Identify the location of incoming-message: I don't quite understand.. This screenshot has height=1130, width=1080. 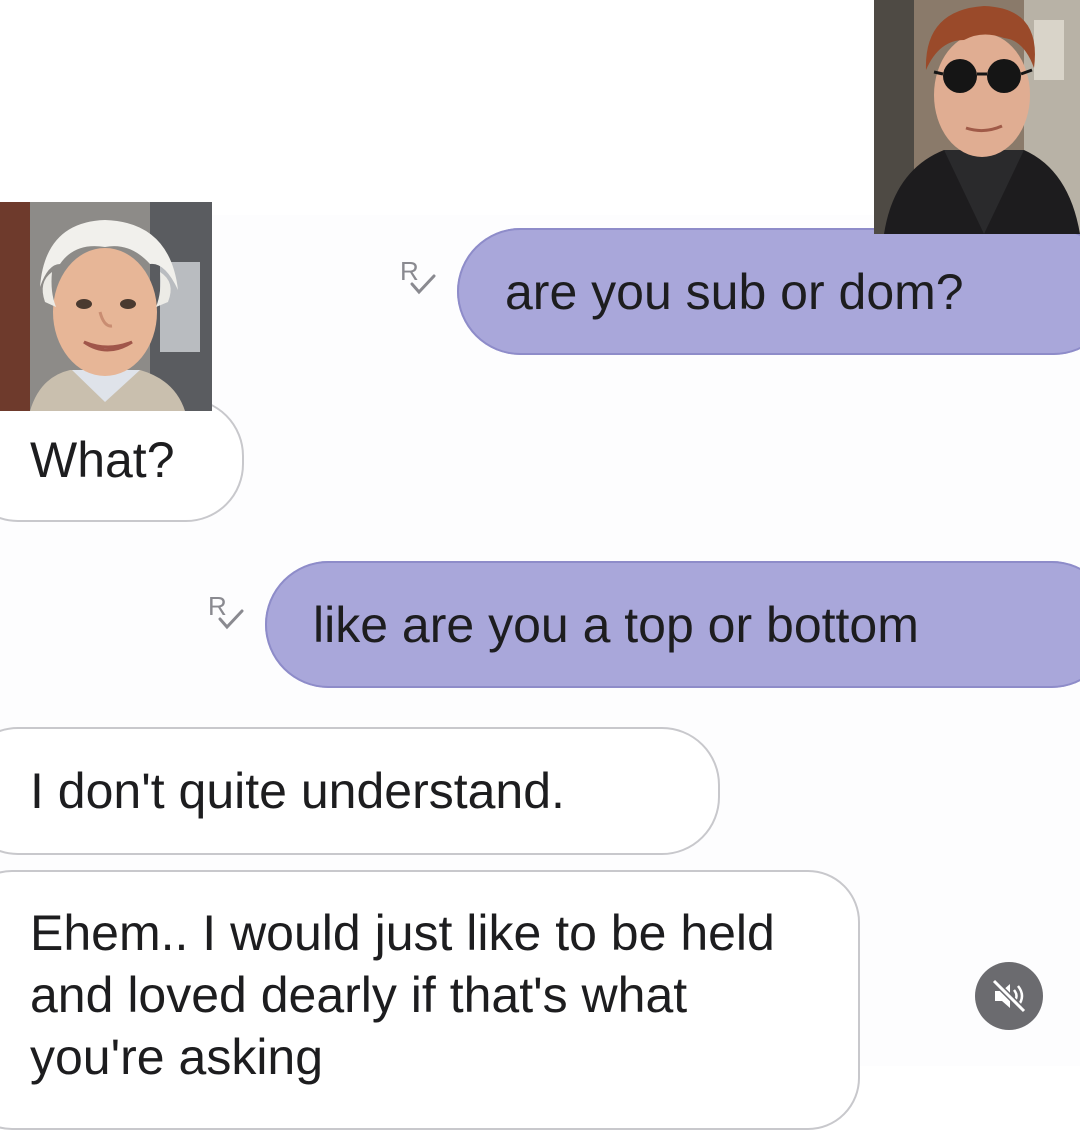
(360, 791).